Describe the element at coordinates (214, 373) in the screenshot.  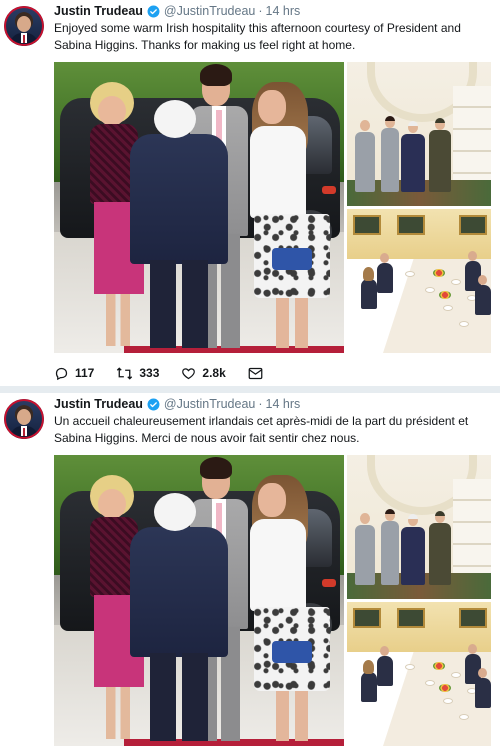
I see `like-count: 2.8k` at that location.